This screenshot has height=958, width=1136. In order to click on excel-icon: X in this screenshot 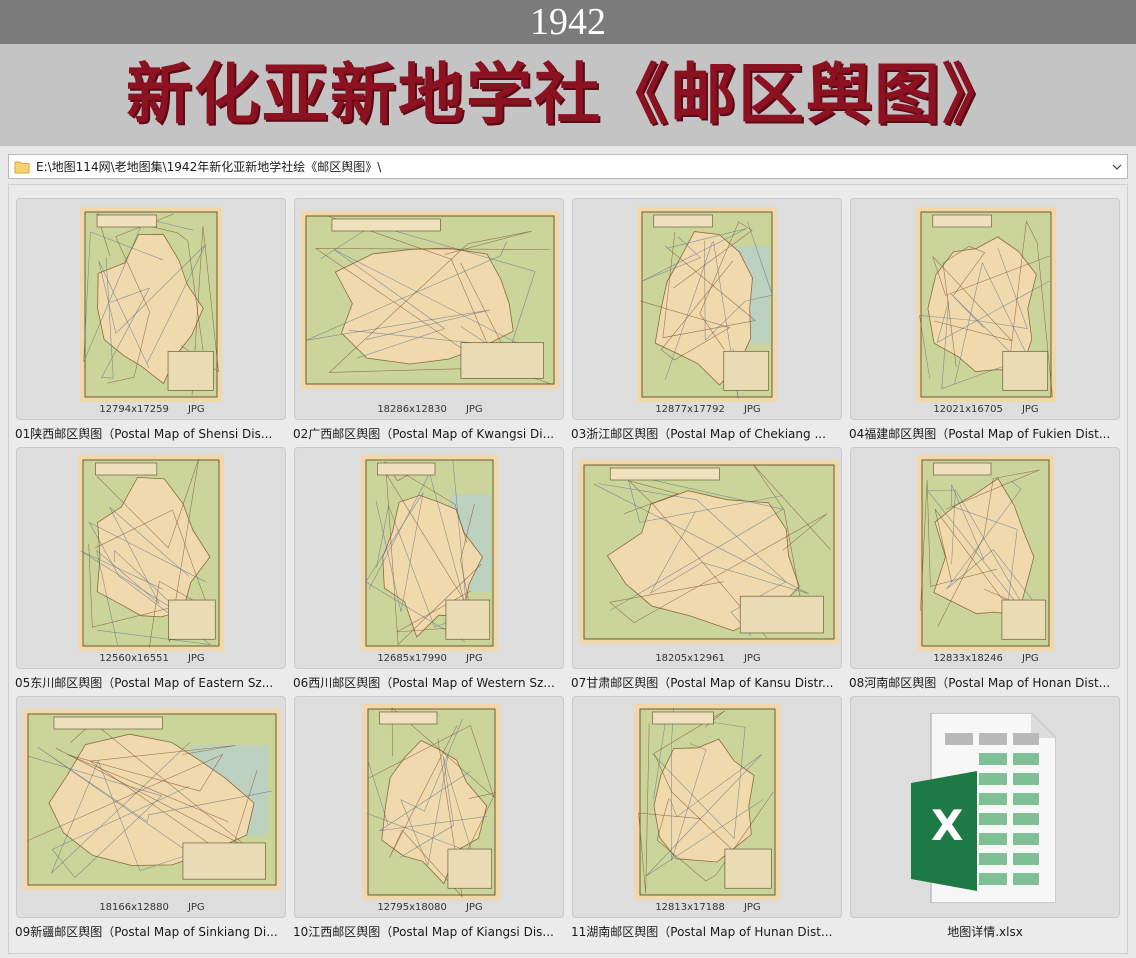, I will do `click(984, 810)`.